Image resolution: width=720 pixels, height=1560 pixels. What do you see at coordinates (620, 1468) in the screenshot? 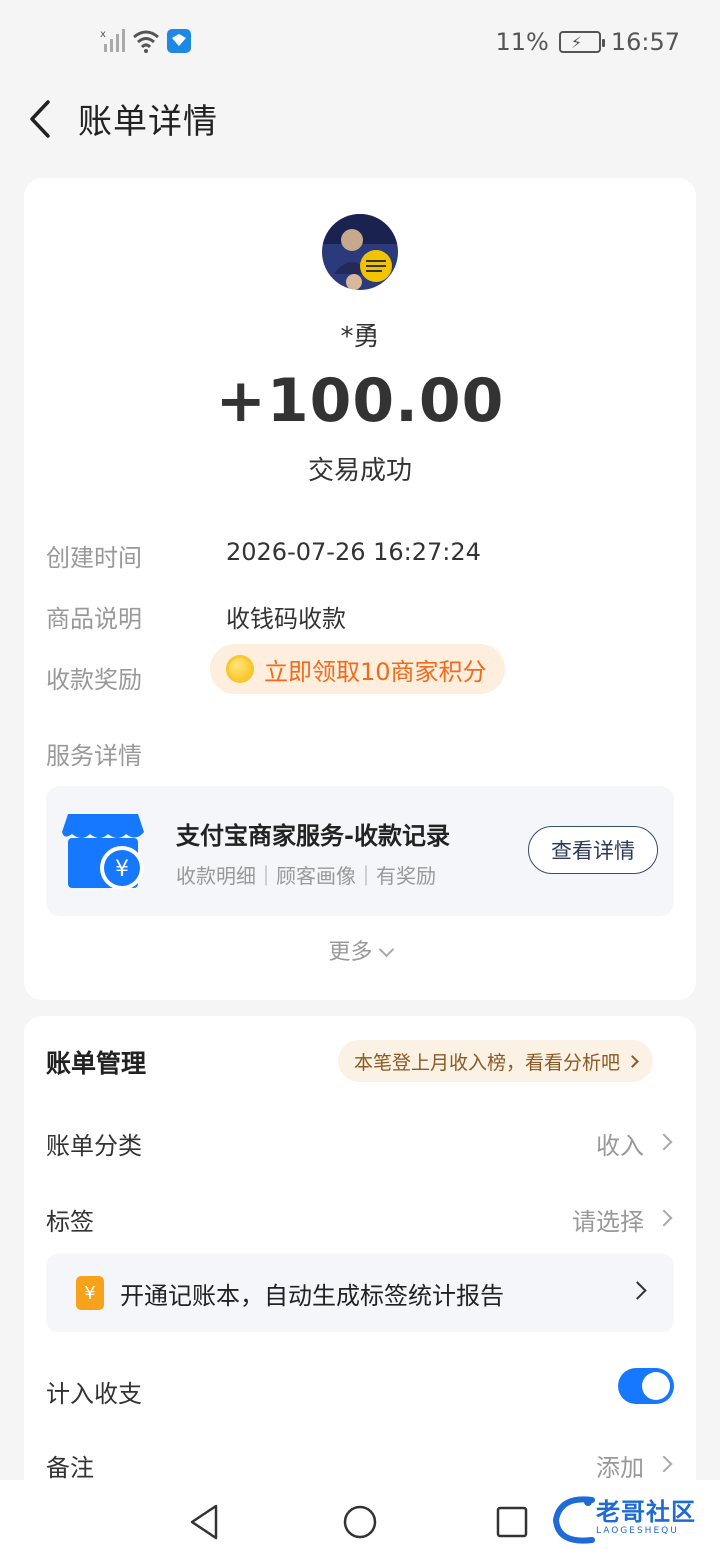
I see `row-value: 添加` at bounding box center [620, 1468].